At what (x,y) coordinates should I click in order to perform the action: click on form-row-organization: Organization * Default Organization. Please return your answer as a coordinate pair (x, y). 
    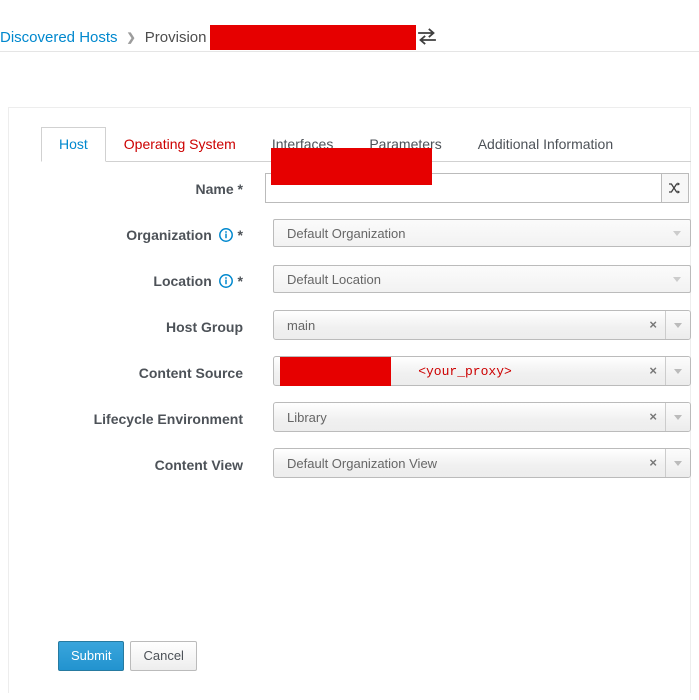
    Looking at the image, I should click on (350, 240).